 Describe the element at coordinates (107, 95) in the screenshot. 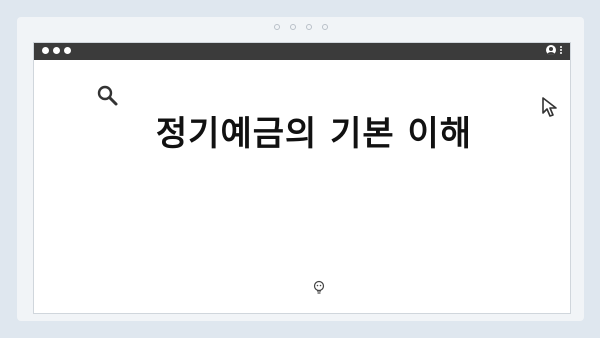

I see `search-icon` at that location.